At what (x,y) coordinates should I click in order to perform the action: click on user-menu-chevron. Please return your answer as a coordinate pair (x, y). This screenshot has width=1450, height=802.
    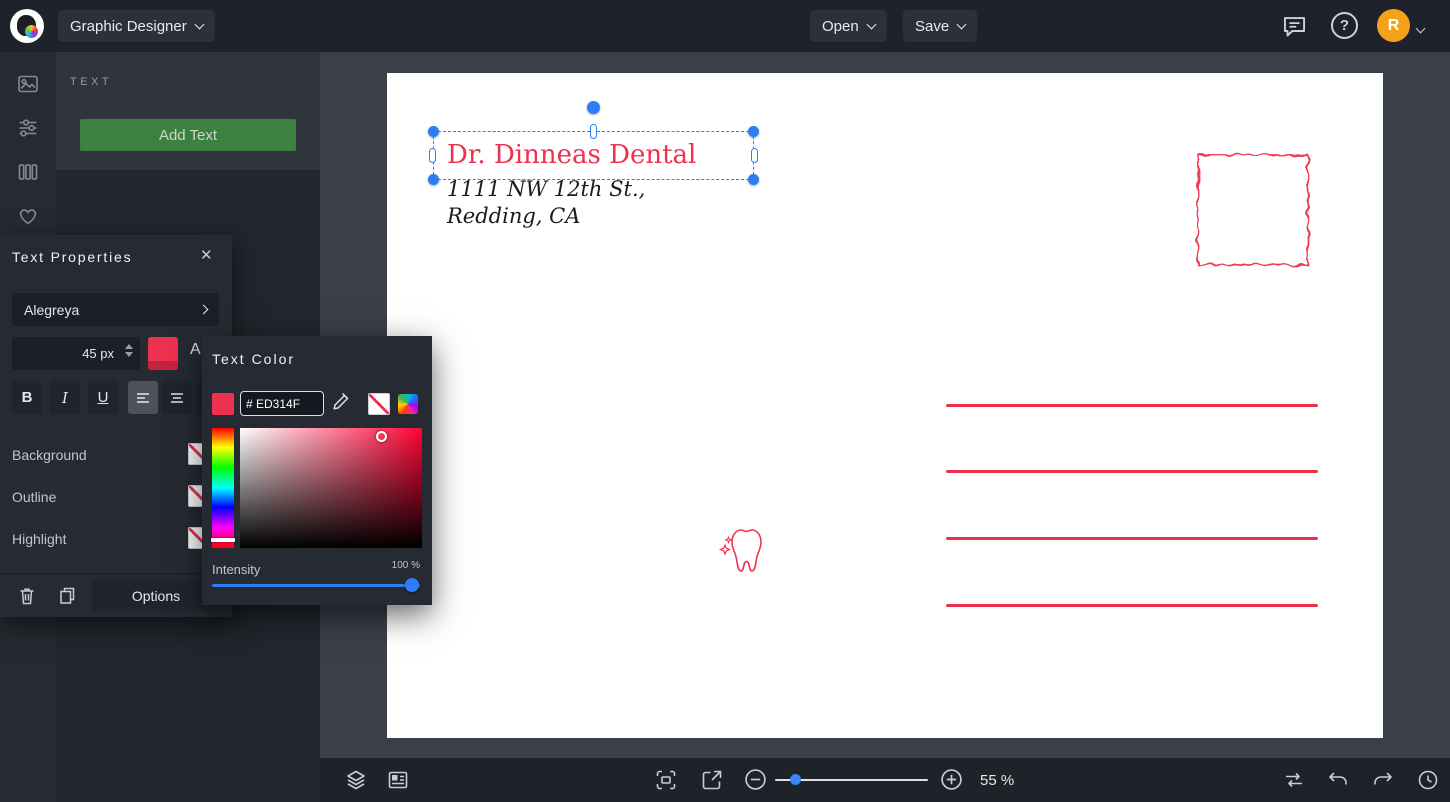
    Looking at the image, I should click on (1420, 27).